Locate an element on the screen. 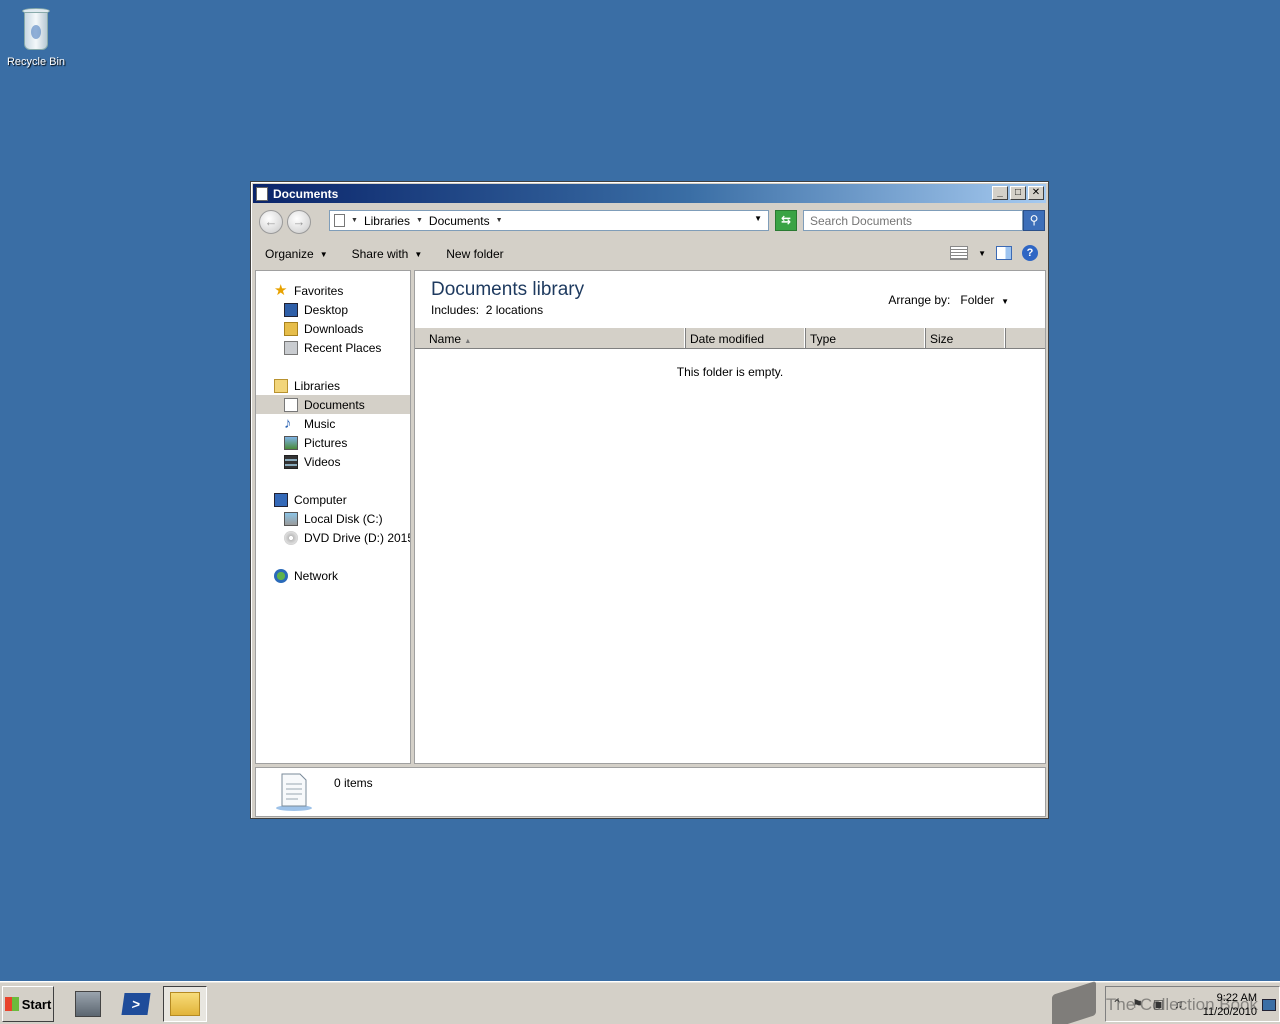  nav-local-disk: Local Disk (C:) is located at coordinates (333, 518).